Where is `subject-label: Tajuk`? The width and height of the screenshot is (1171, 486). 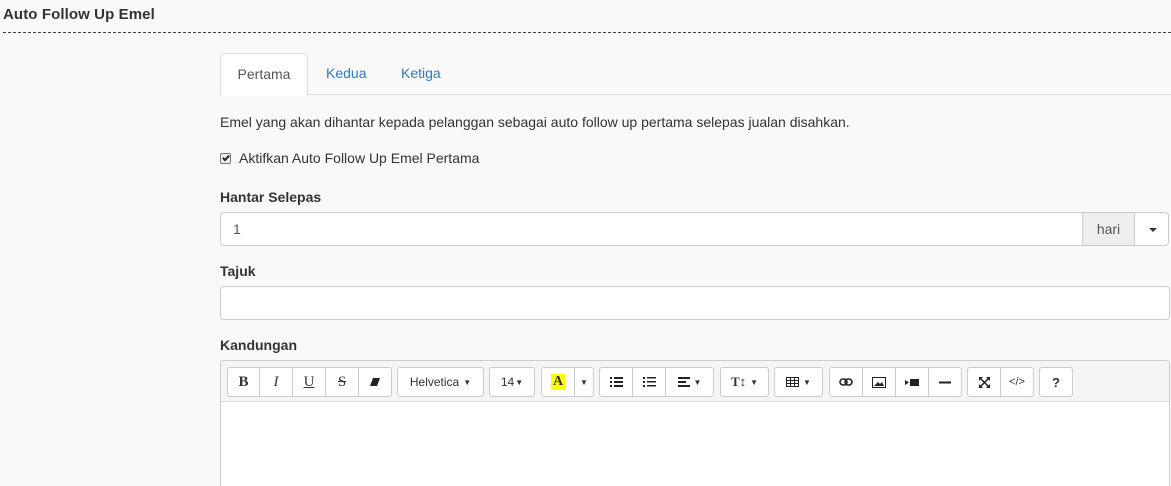 subject-label: Tajuk is located at coordinates (238, 271).